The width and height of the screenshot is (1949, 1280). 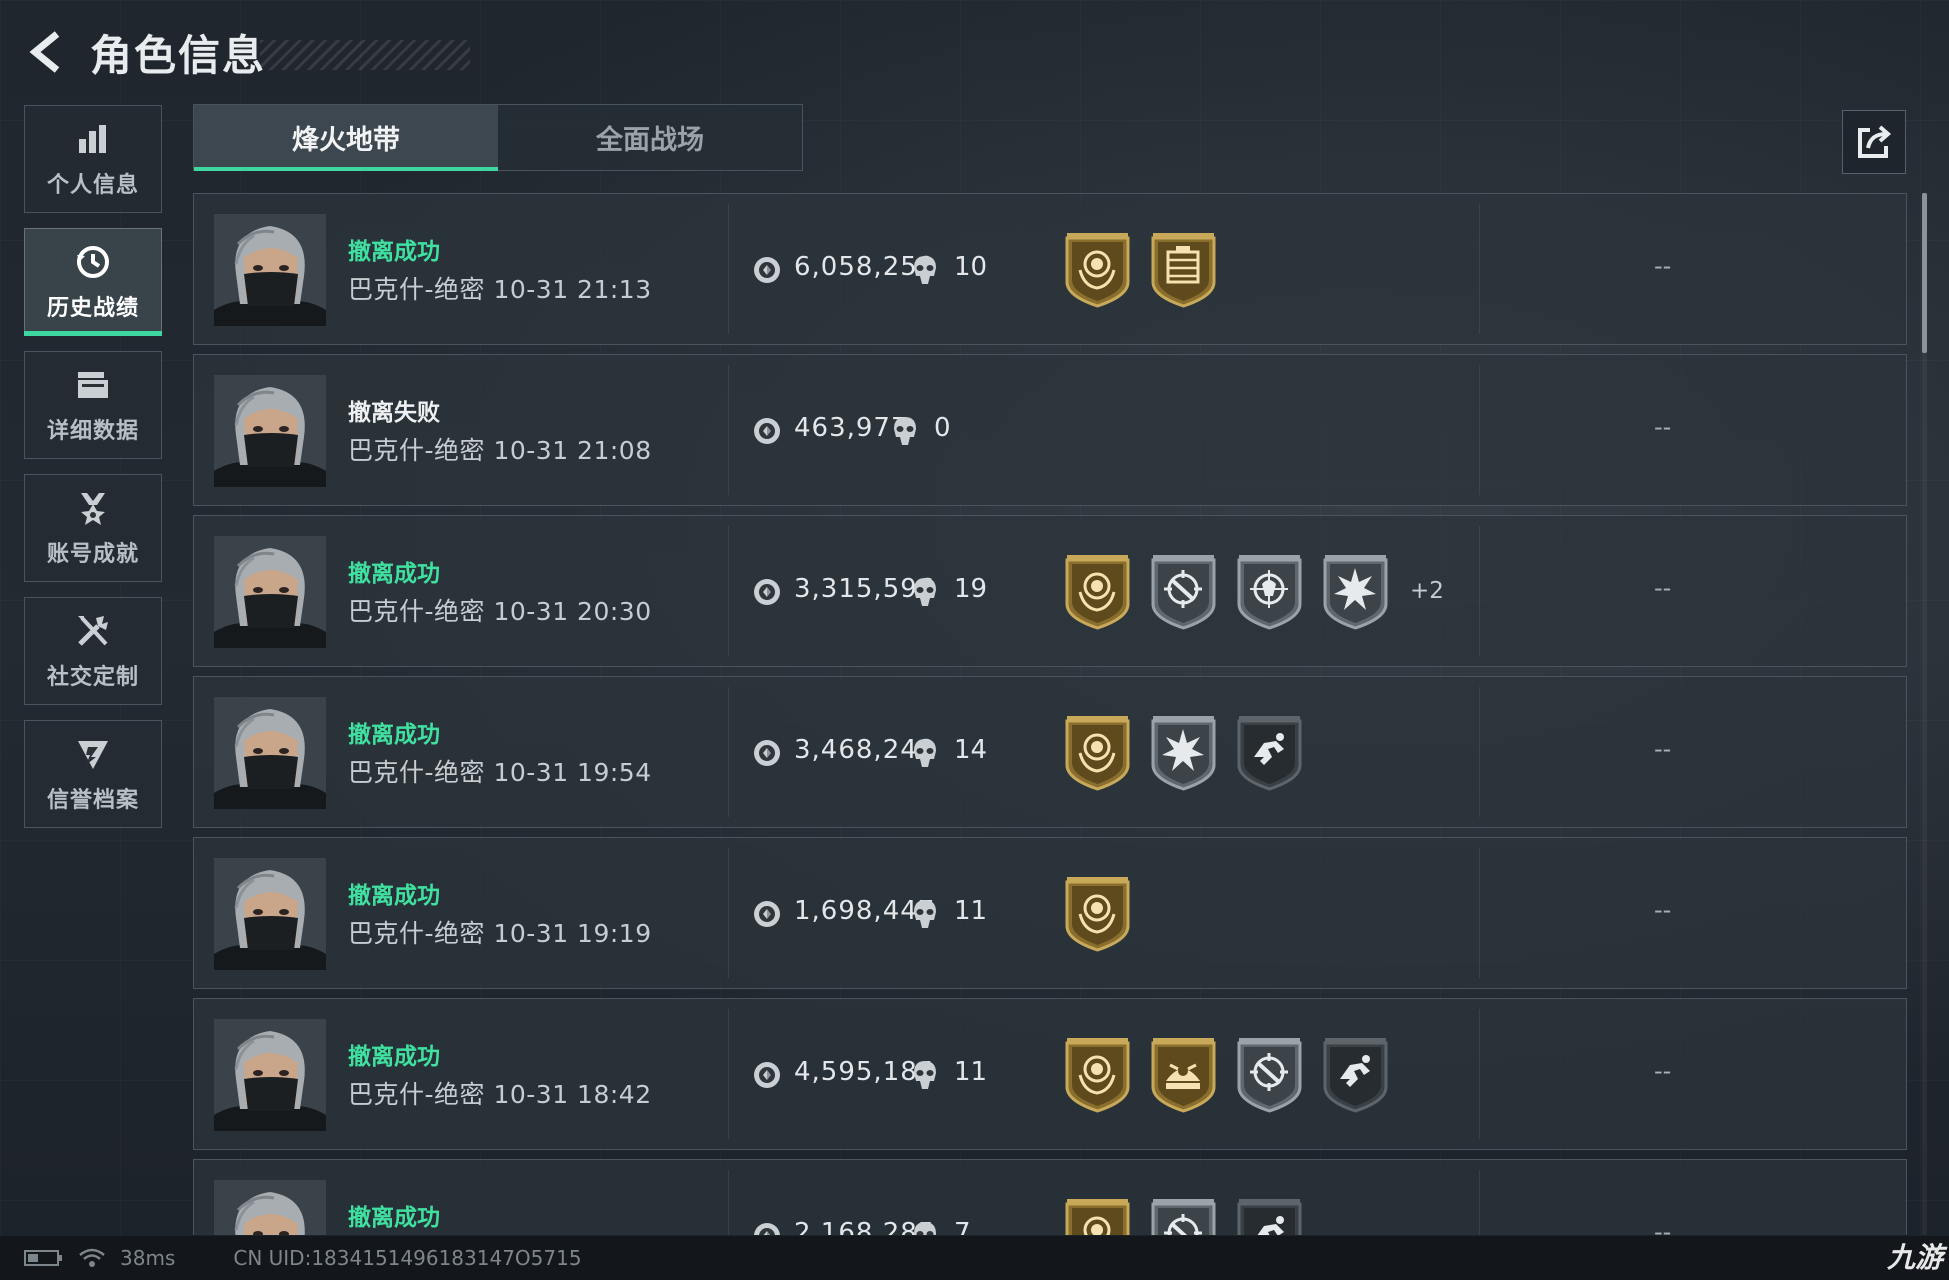 What do you see at coordinates (92, 185) in the screenshot?
I see `sidebar-item-label: 个人信息` at bounding box center [92, 185].